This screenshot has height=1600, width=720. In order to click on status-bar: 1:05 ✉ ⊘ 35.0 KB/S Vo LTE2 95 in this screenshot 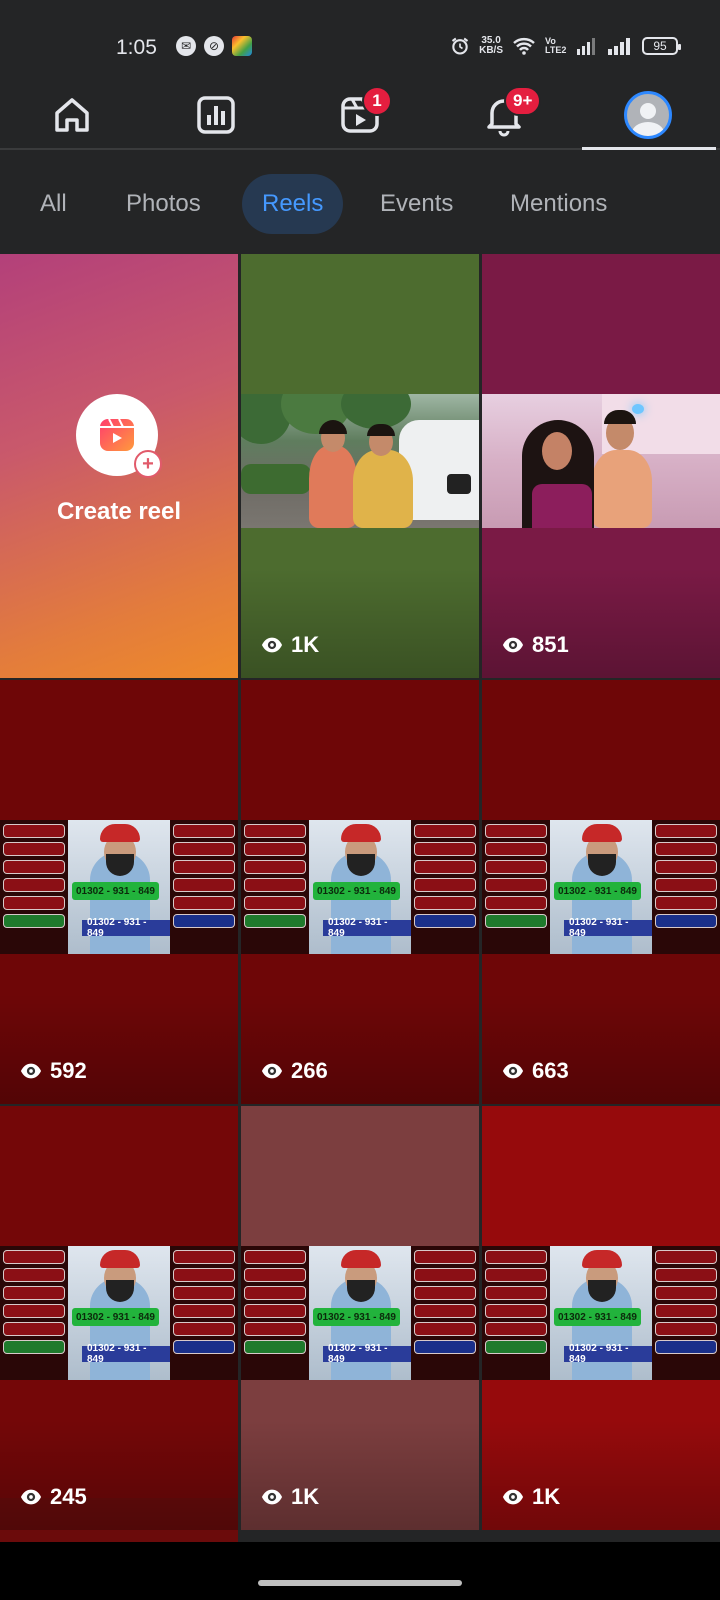, I will do `click(360, 40)`.